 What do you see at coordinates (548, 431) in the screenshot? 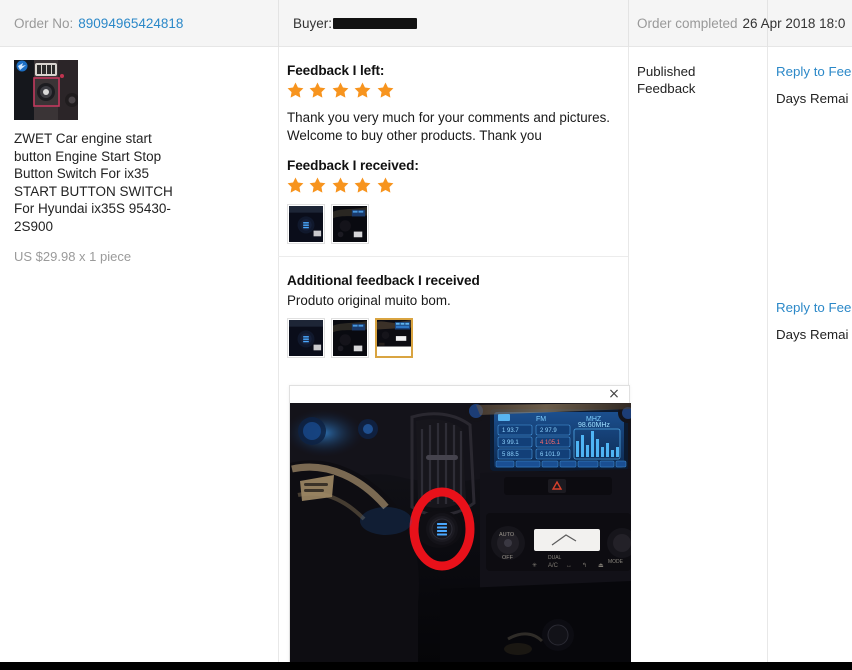
I see `svg-text: 2 97.9` at bounding box center [548, 431].